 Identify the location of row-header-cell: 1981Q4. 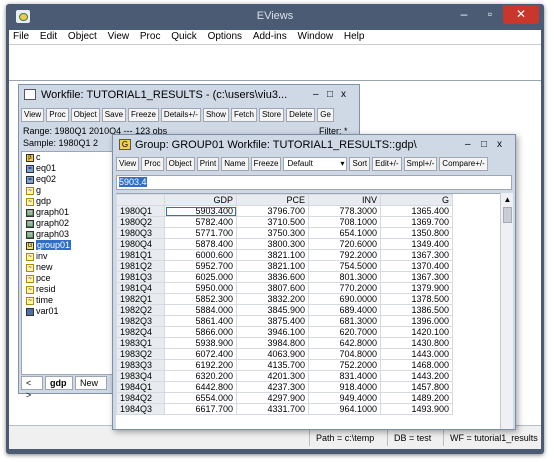
(140, 288).